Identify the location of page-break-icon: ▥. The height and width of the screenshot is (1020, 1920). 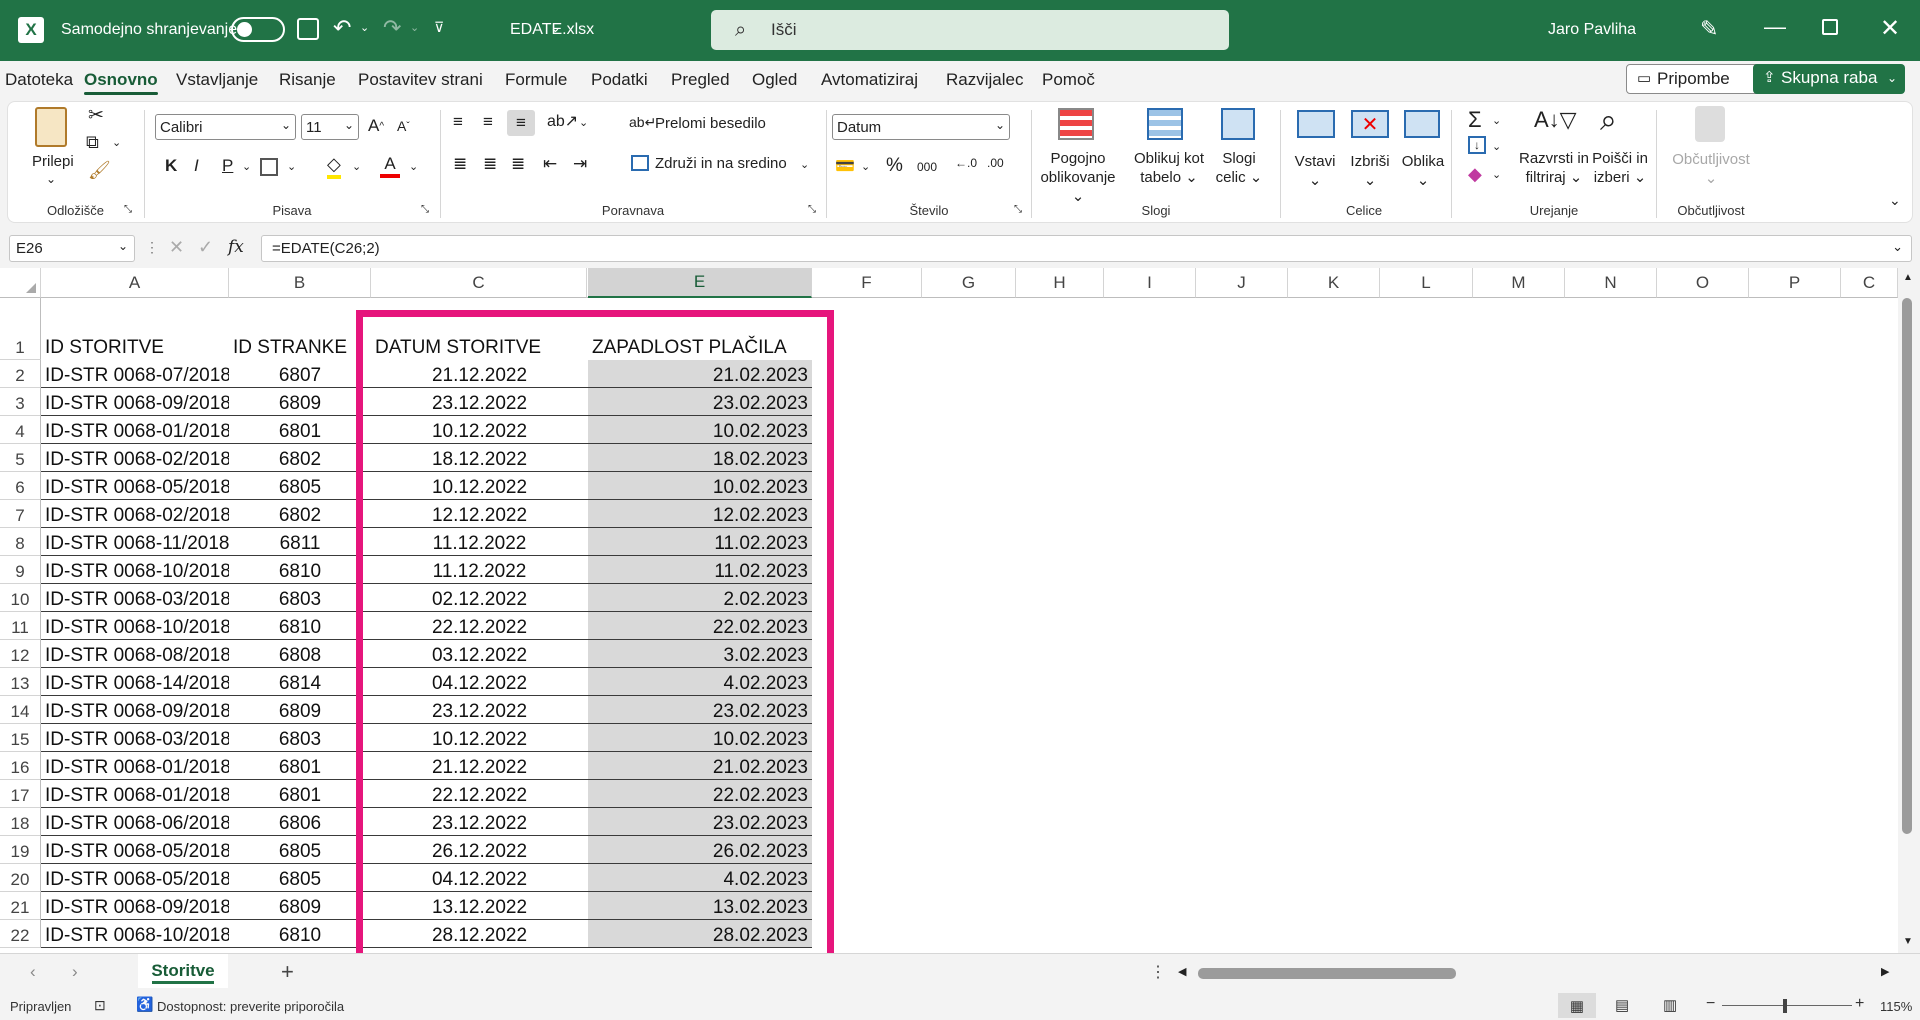
(1670, 1005).